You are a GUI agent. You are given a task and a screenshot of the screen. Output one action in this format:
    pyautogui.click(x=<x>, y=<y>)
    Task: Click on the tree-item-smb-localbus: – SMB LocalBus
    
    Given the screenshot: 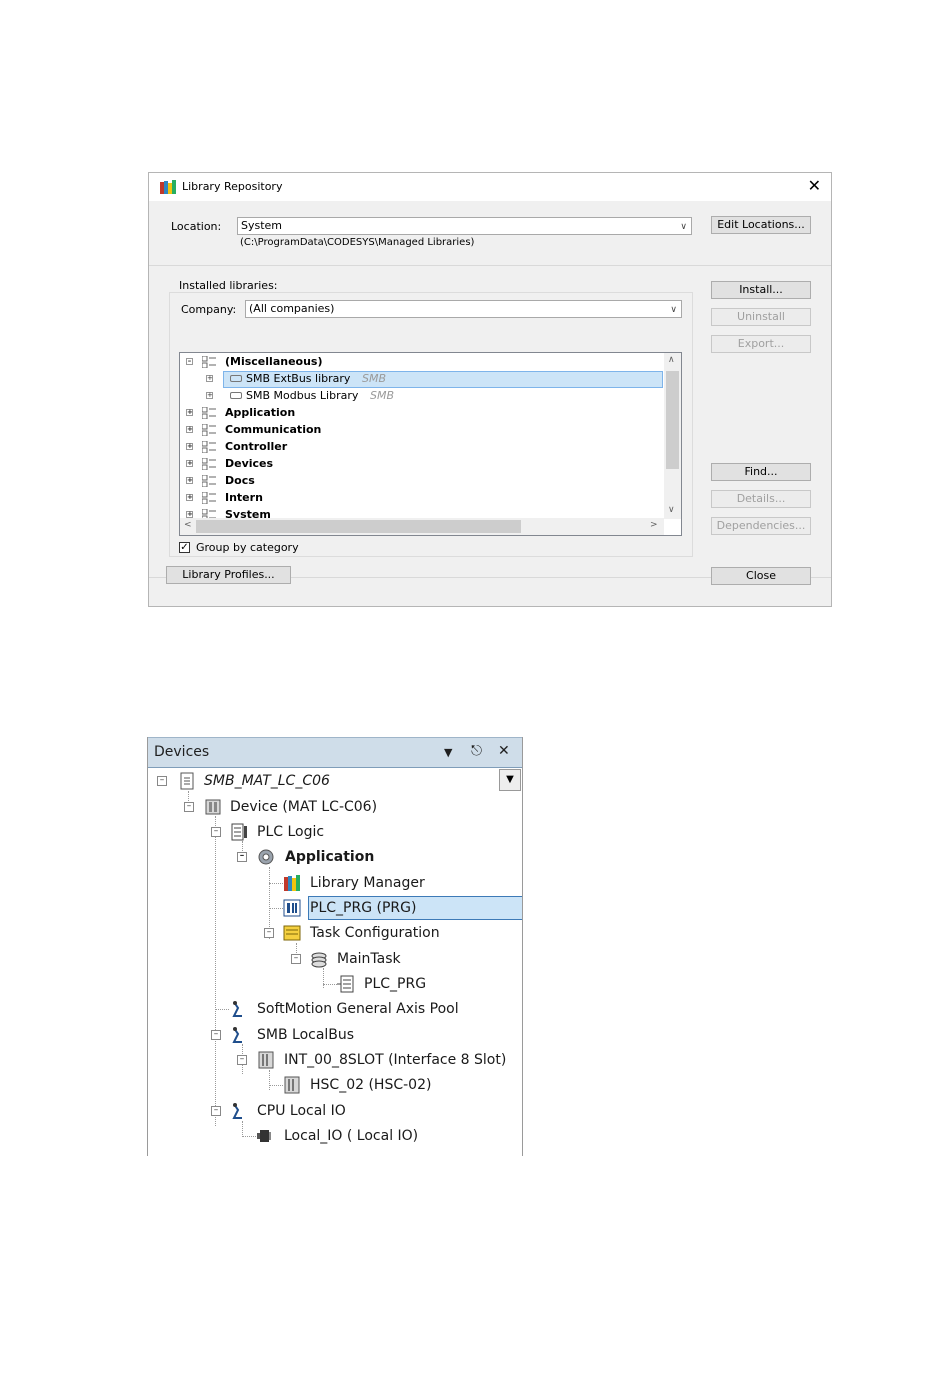 What is the action you would take?
    pyautogui.click(x=323, y=1035)
    